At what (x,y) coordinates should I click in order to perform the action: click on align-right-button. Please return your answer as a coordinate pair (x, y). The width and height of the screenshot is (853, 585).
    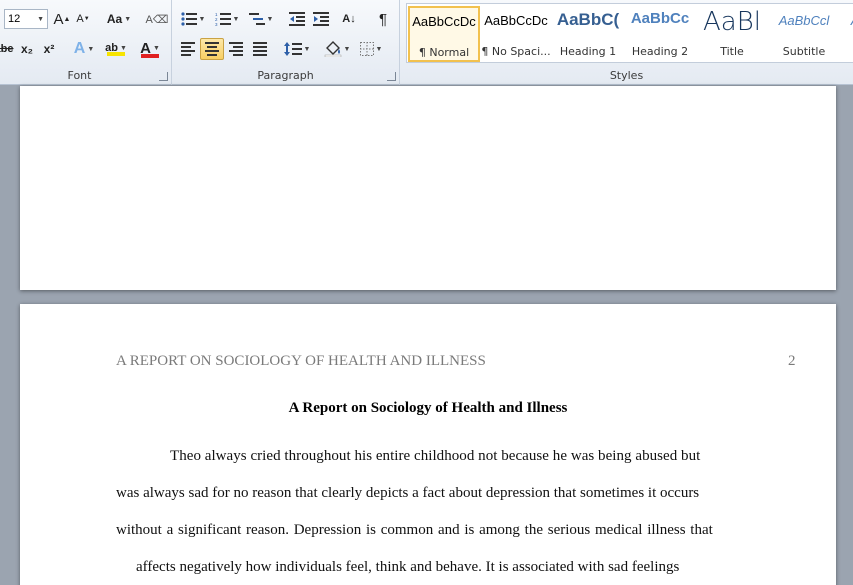
    Looking at the image, I should click on (236, 49).